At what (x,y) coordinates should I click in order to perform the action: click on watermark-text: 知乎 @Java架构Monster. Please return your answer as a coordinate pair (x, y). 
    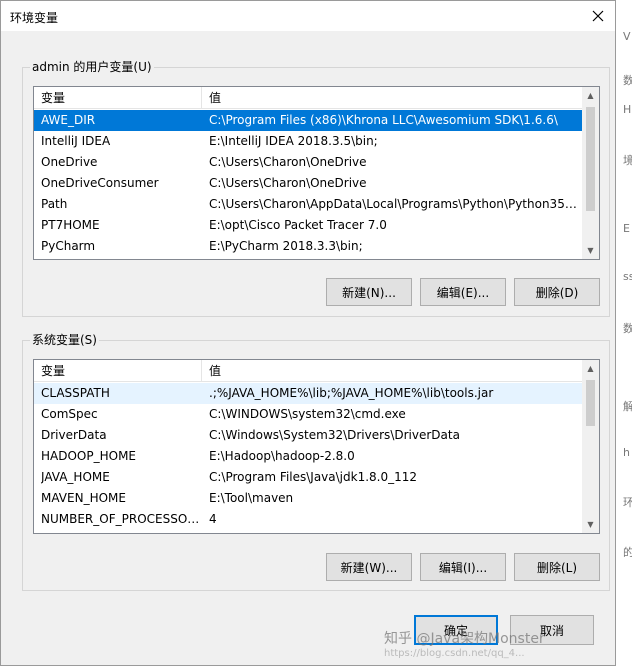
    Looking at the image, I should click on (464, 639).